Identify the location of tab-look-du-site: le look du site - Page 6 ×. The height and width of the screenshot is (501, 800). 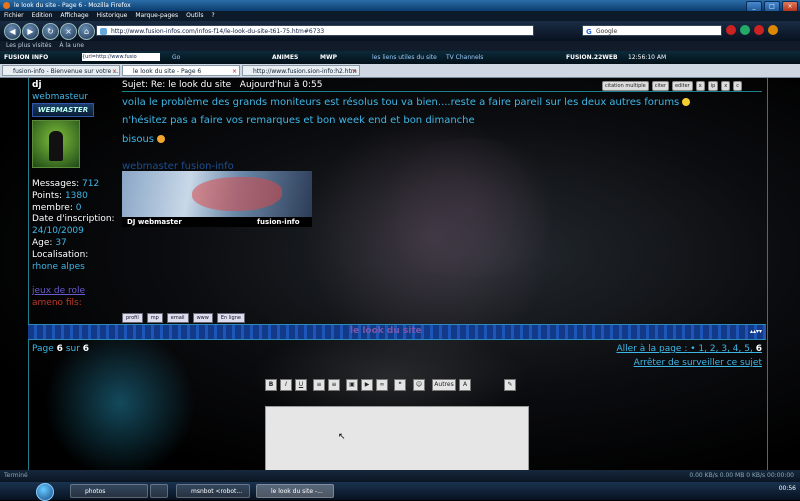
(181, 70).